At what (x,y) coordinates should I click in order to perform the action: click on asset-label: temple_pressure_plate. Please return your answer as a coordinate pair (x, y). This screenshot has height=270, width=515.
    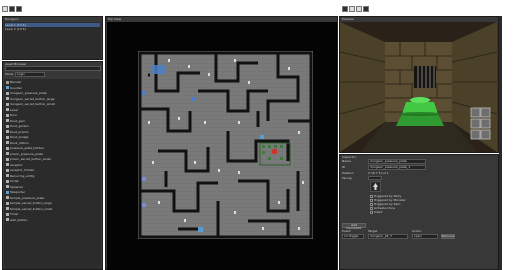
    Looking at the image, I should click on (27, 197).